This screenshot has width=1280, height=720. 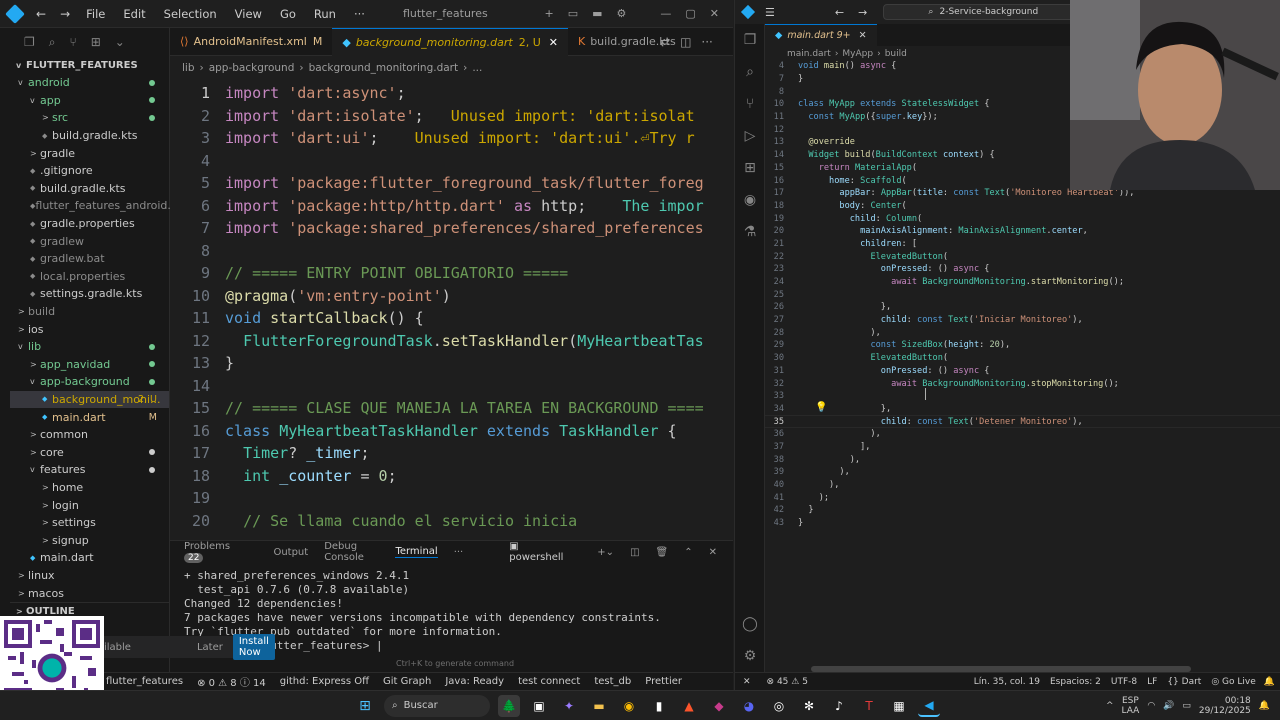 I want to click on remote-indicator: ✕, so click(x=747, y=682).